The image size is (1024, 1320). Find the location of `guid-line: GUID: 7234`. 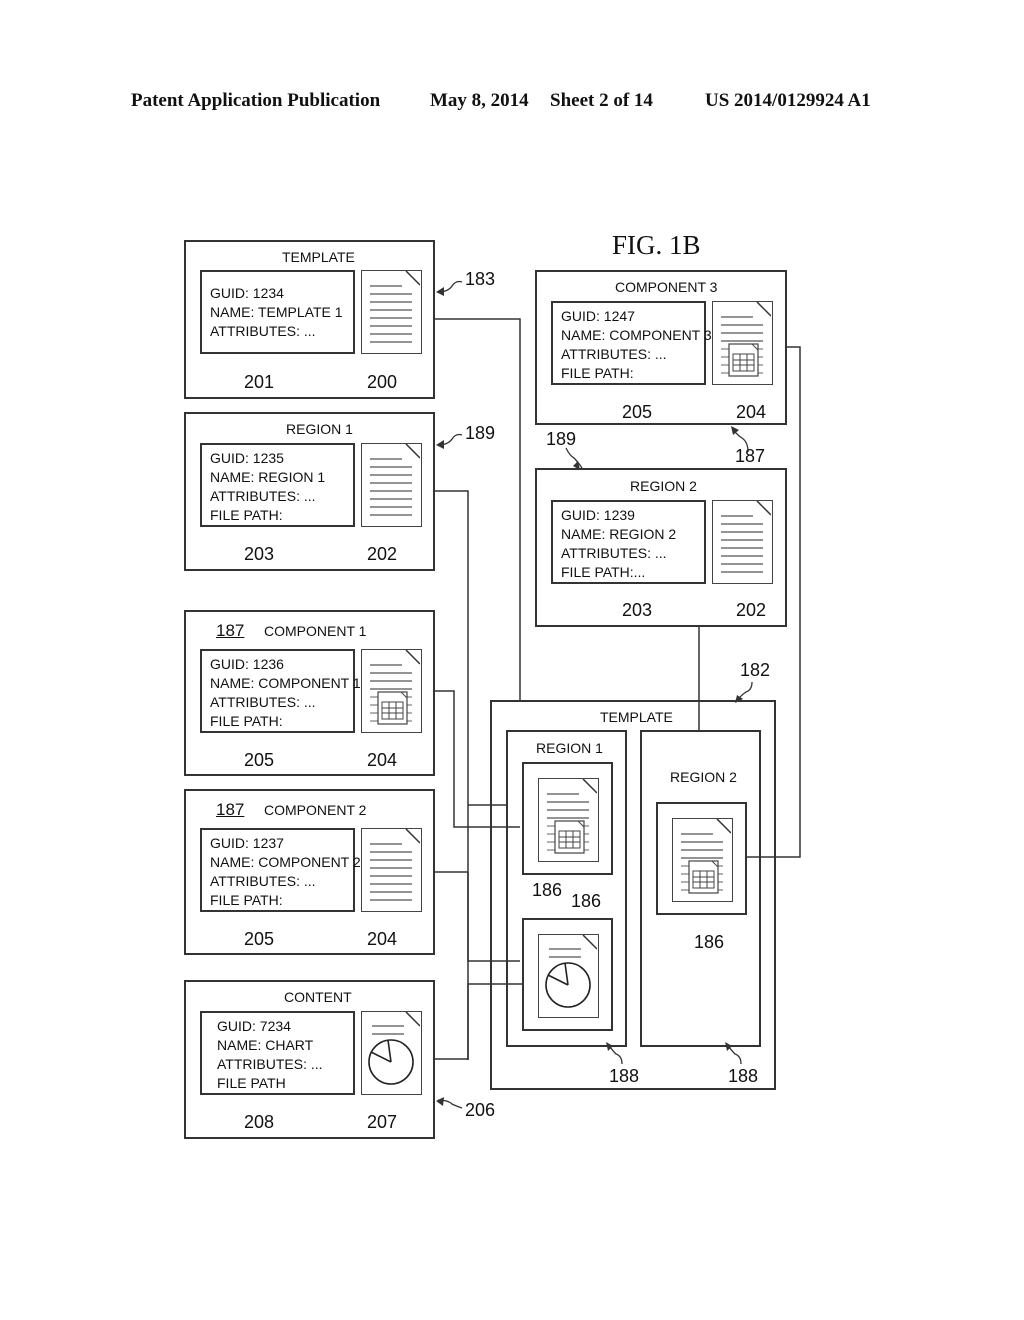

guid-line: GUID: 7234 is located at coordinates (254, 1026).